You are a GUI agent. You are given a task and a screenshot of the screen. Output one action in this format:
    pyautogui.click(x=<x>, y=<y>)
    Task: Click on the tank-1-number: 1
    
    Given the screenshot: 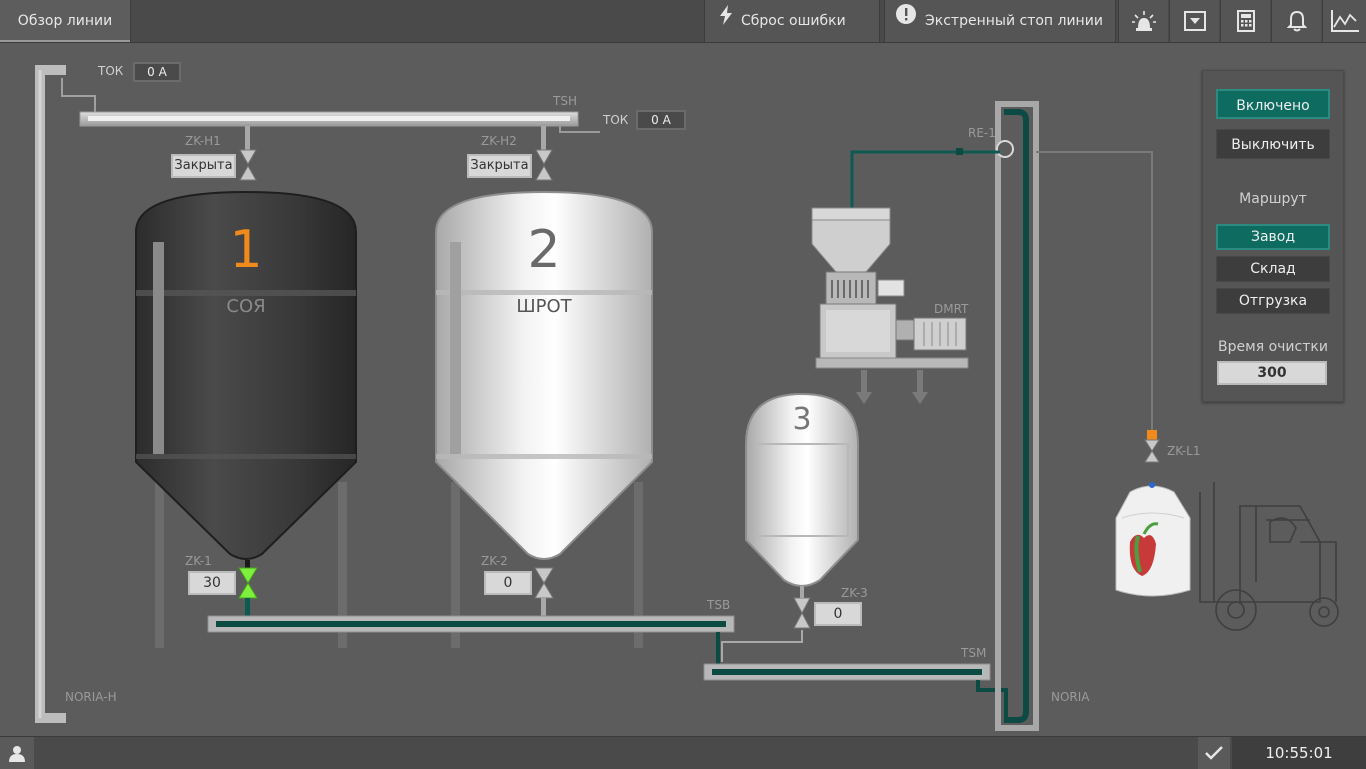 What is the action you would take?
    pyautogui.click(x=246, y=250)
    